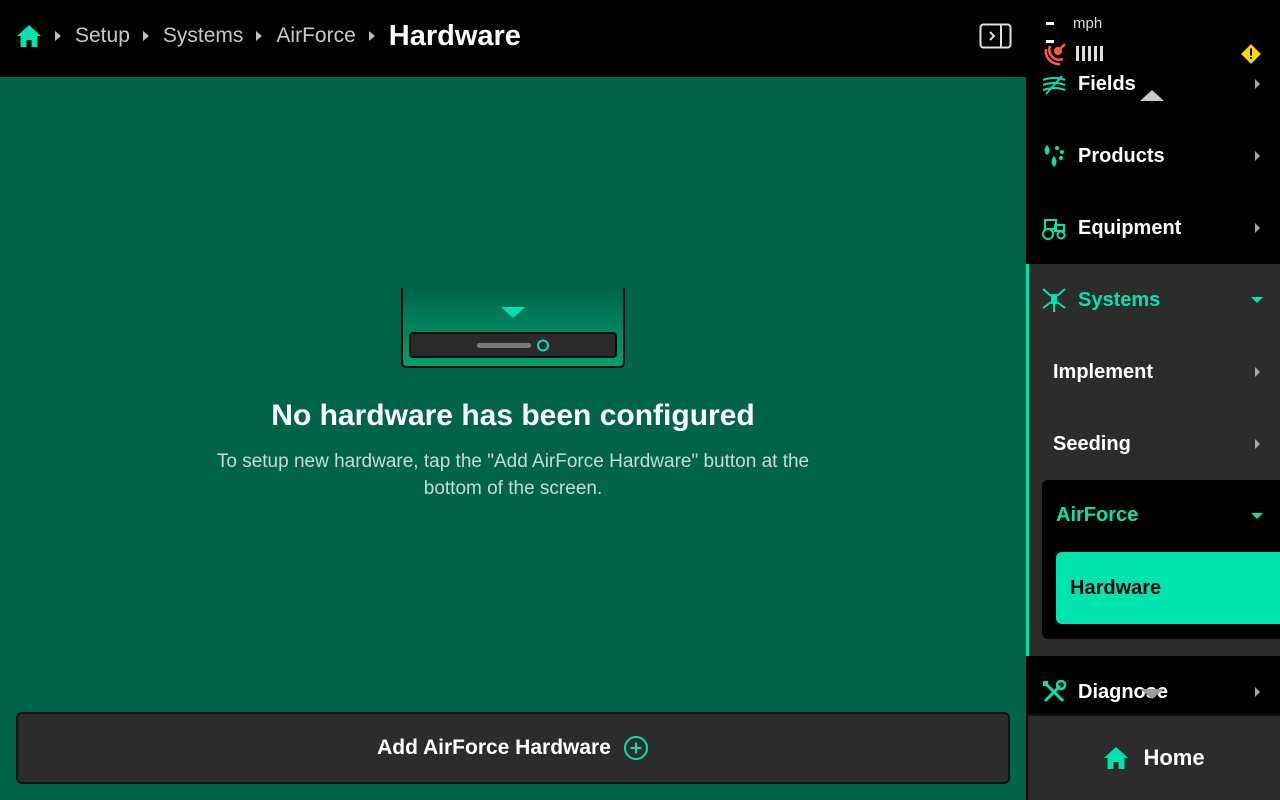  I want to click on panel-toggle-icon, so click(995, 36).